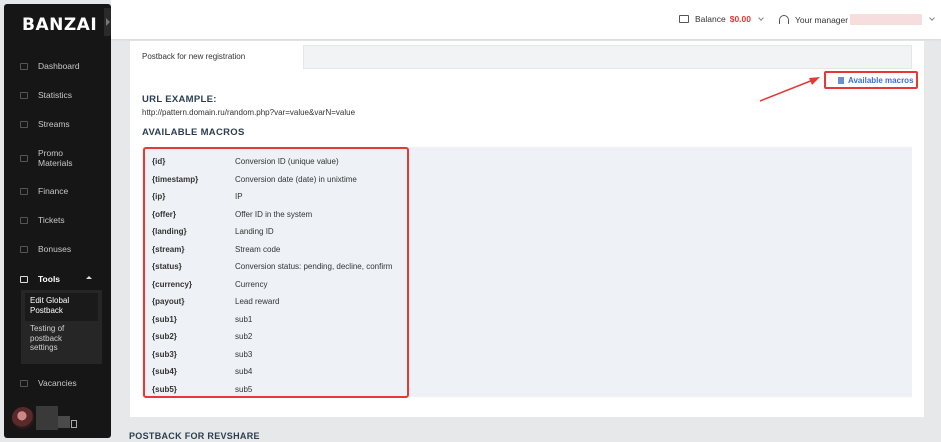 This screenshot has height=442, width=941. What do you see at coordinates (244, 354) in the screenshot?
I see `macro-desc: sub3` at bounding box center [244, 354].